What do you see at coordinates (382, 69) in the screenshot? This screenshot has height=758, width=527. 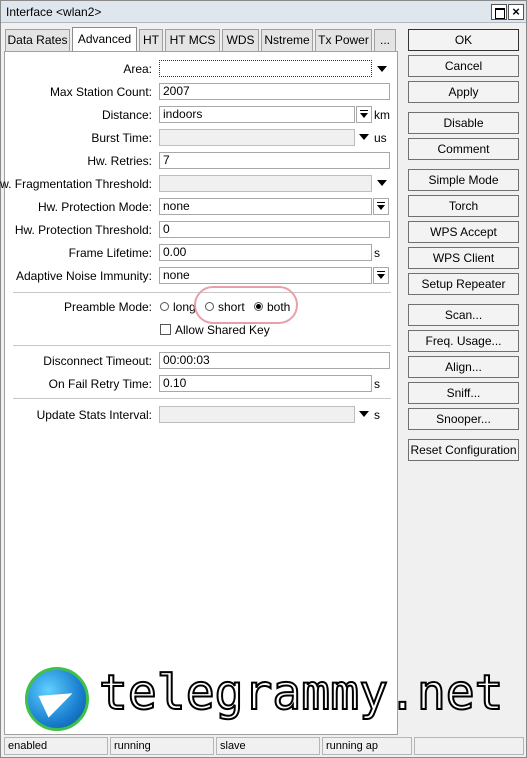 I see `area-dropdown-icon` at bounding box center [382, 69].